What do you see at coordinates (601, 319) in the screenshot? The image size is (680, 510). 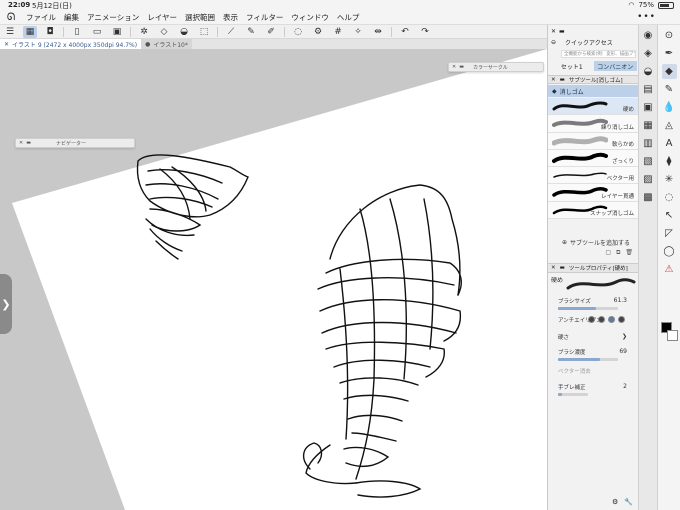 I see `antialias-weak-option` at bounding box center [601, 319].